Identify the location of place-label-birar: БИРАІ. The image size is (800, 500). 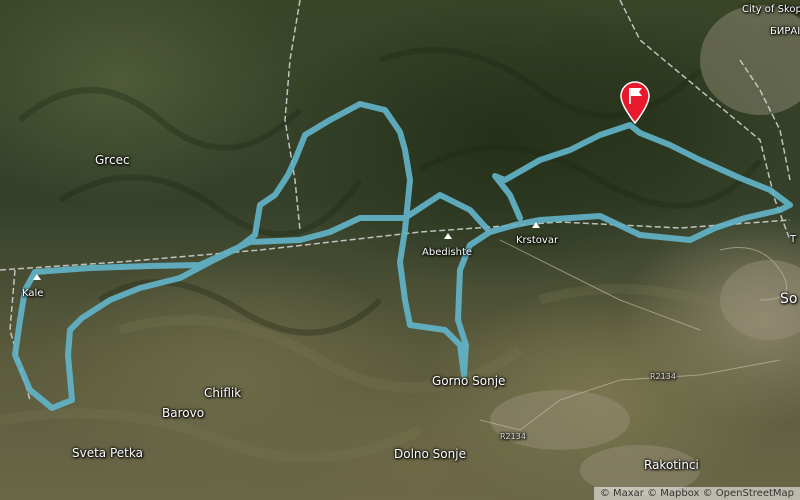
(785, 31).